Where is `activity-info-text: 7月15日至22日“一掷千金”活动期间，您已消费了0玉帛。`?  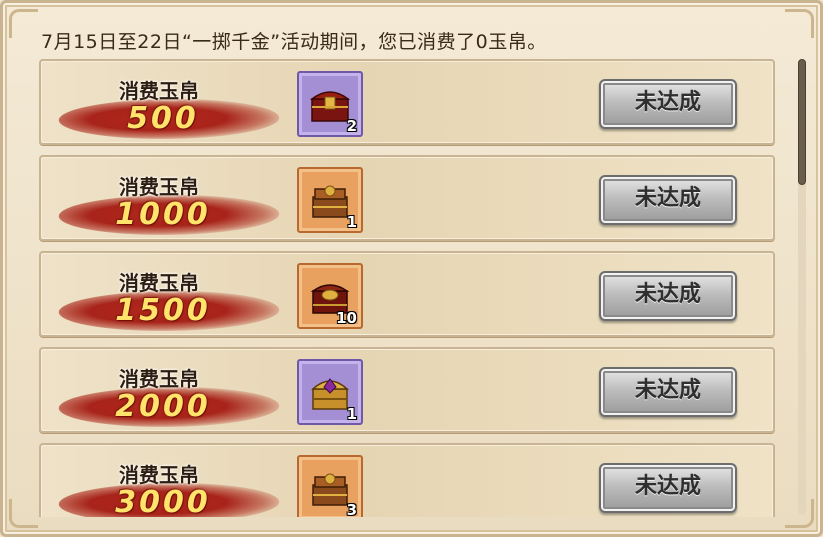
activity-info-text: 7月15日至22日“一掷千金”活动期间，您已消费了0玉帛。 is located at coordinates (294, 42).